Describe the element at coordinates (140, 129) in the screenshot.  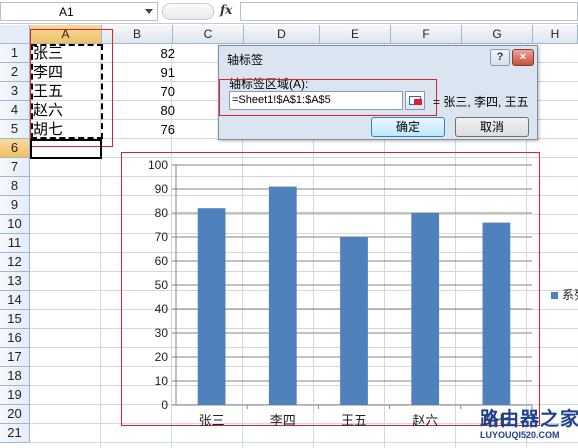
I see `cell-b5: 76` at that location.